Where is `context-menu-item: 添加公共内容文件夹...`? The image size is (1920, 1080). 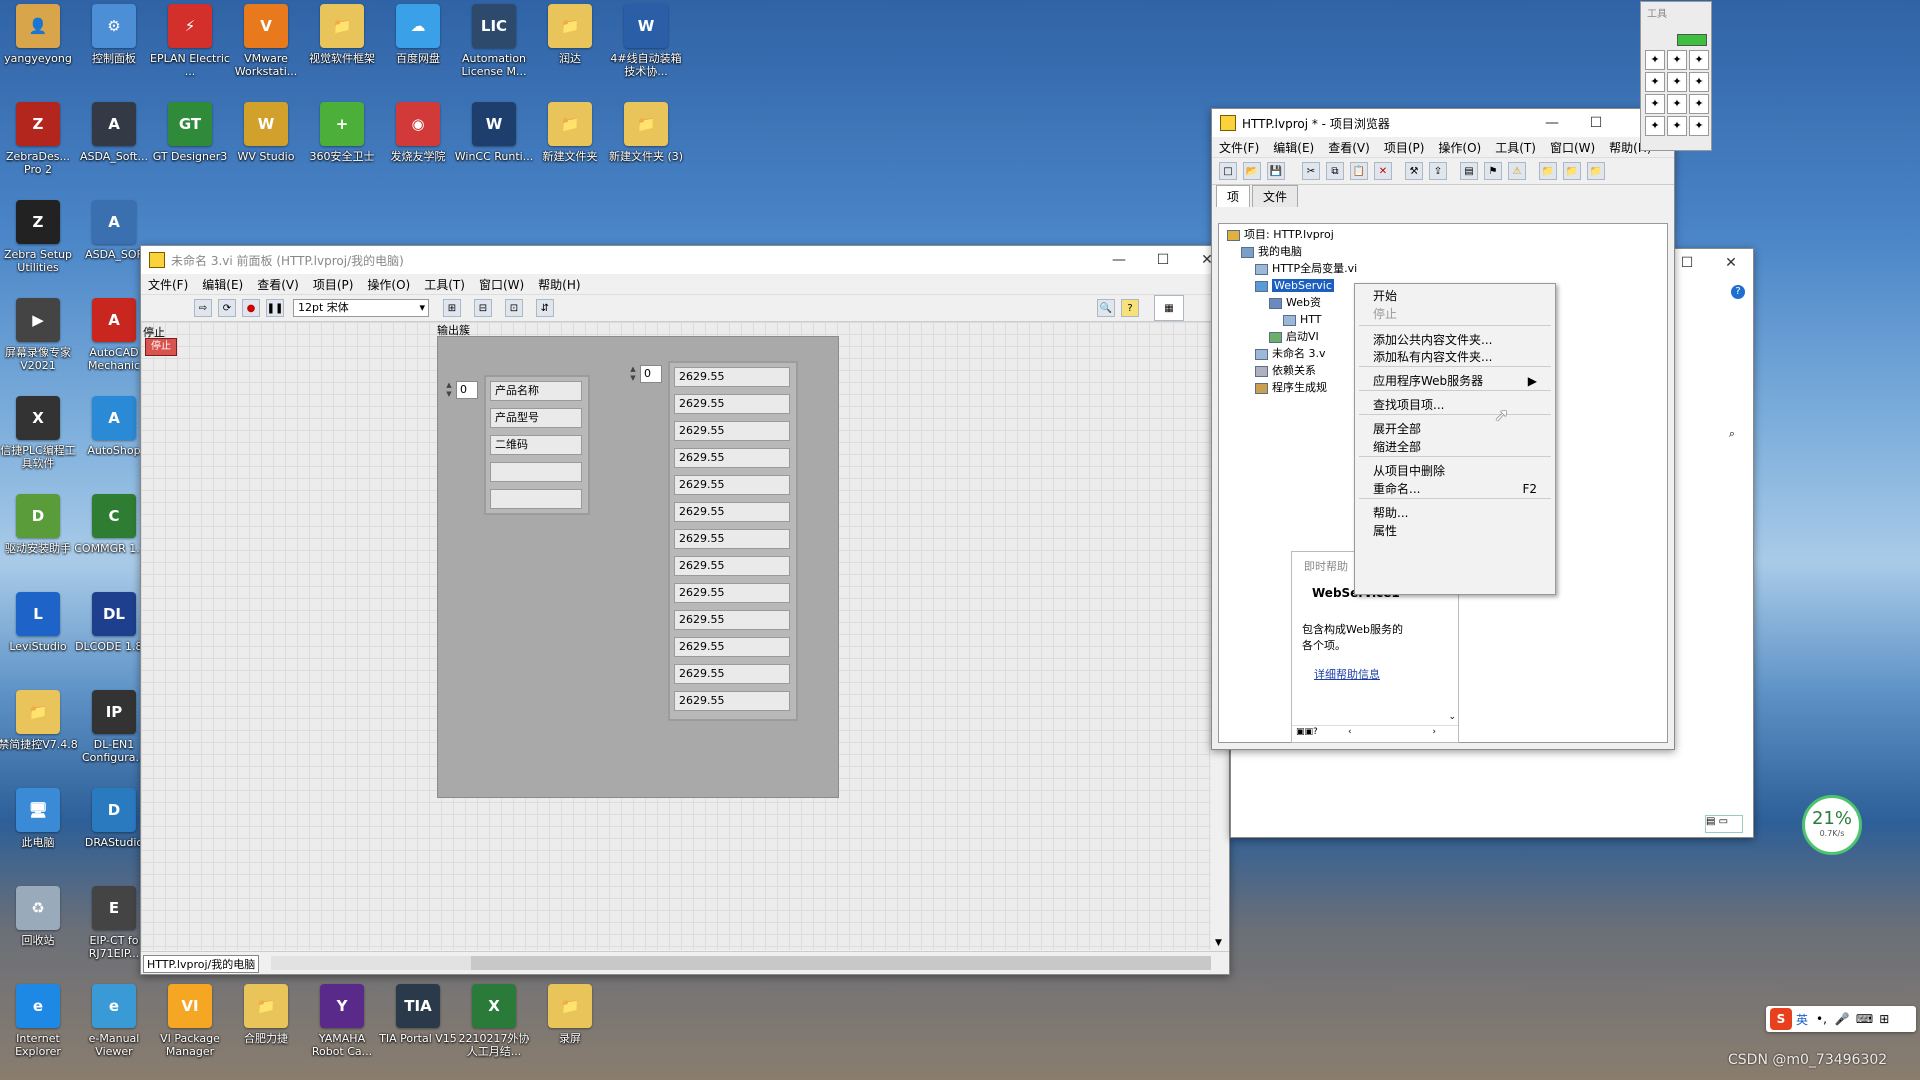
context-menu-item: 添加公共内容文件夹... is located at coordinates (1455, 340).